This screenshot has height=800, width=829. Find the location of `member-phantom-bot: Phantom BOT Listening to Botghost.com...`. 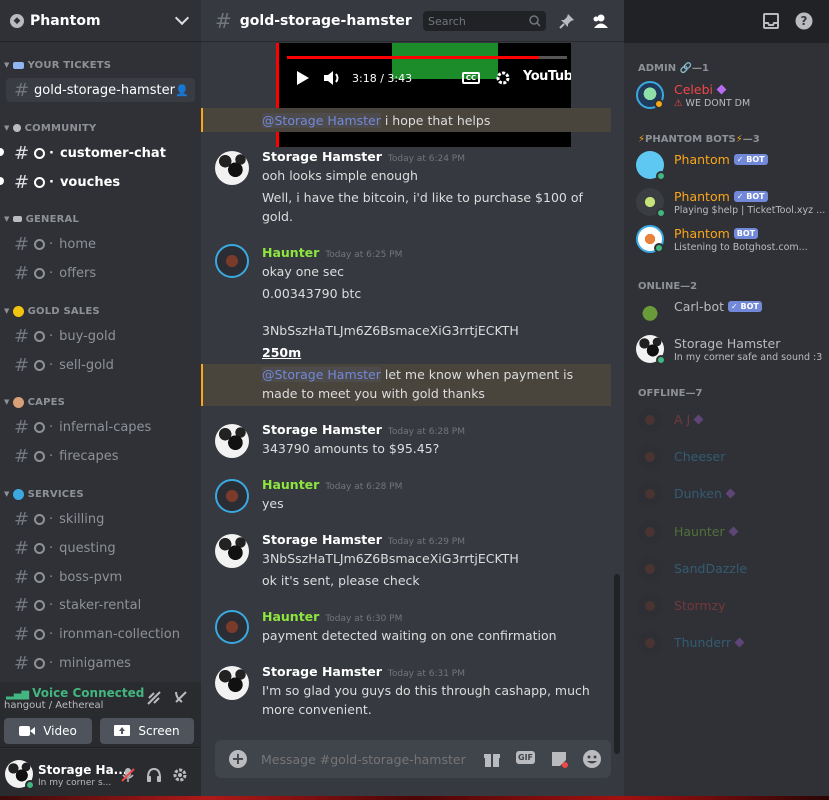

member-phantom-bot: Phantom BOT Listening to Botghost.com... is located at coordinates (731, 240).